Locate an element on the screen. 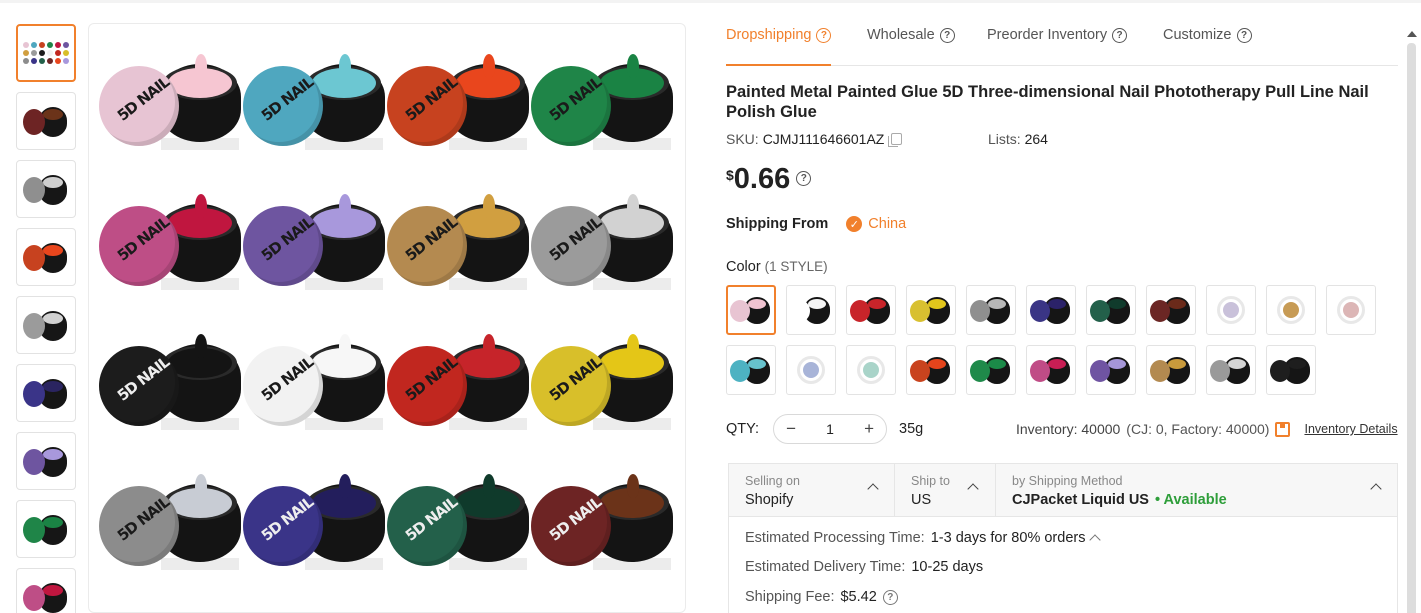 The height and width of the screenshot is (613, 1421). scrollbar-thumb is located at coordinates (1411, 328).